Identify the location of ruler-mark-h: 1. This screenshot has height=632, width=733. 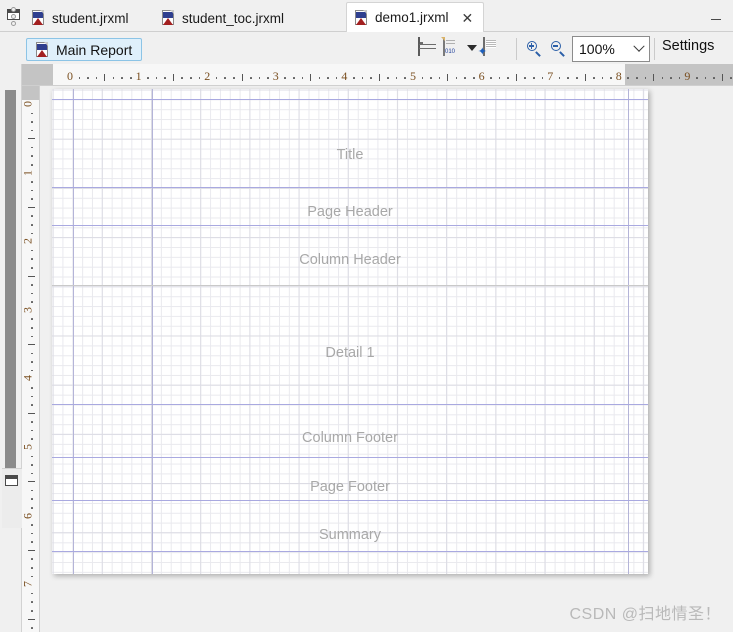
(138, 76).